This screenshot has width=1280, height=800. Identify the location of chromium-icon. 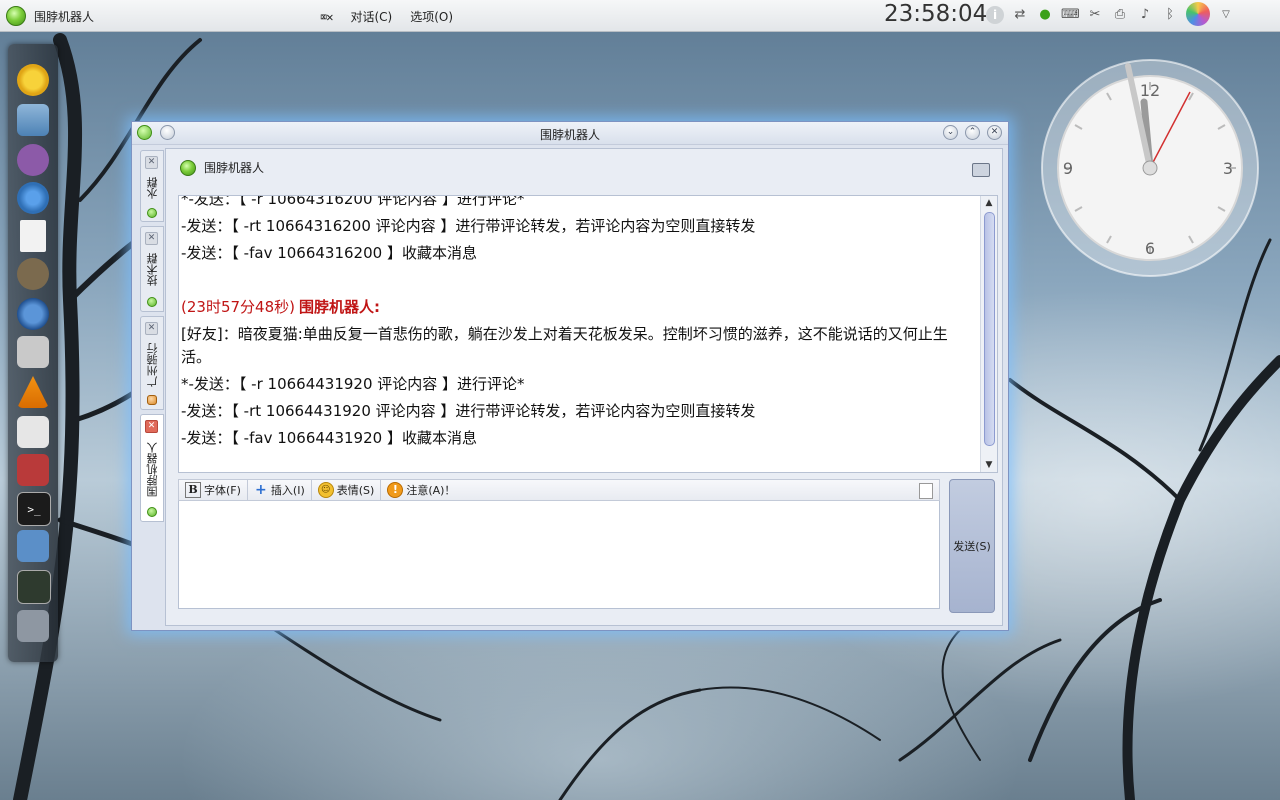
(33, 198).